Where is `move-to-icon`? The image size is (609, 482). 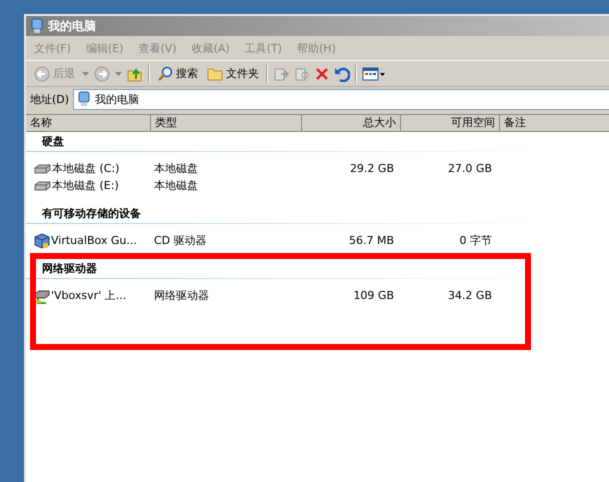
move-to-icon is located at coordinates (281, 74).